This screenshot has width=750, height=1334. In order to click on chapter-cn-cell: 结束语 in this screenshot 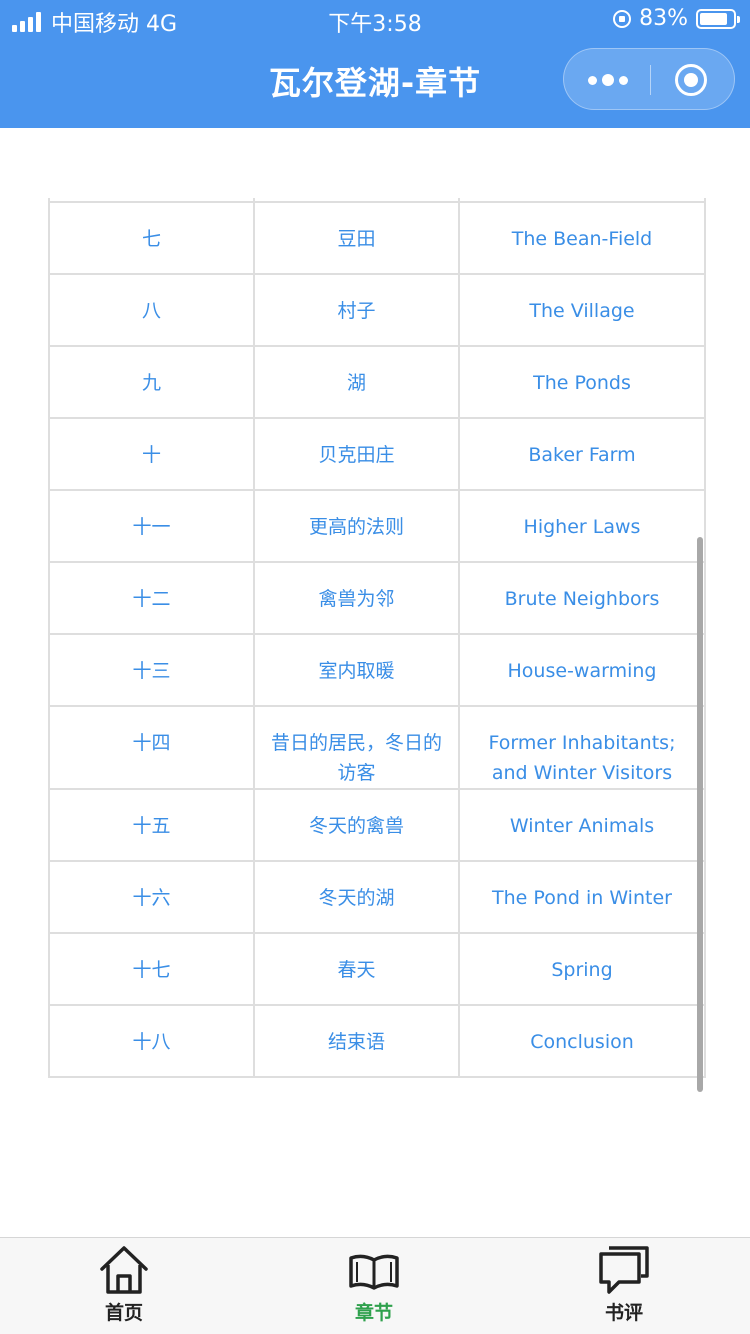, I will do `click(356, 1041)`.